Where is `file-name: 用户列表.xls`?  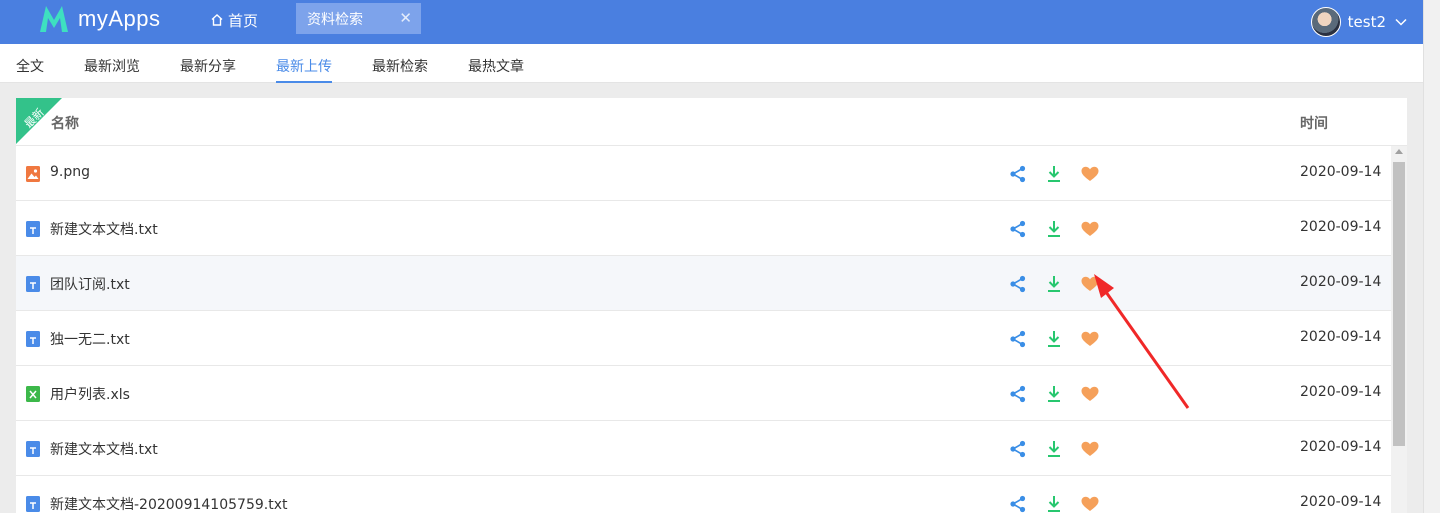
file-name: 用户列表.xls is located at coordinates (90, 394).